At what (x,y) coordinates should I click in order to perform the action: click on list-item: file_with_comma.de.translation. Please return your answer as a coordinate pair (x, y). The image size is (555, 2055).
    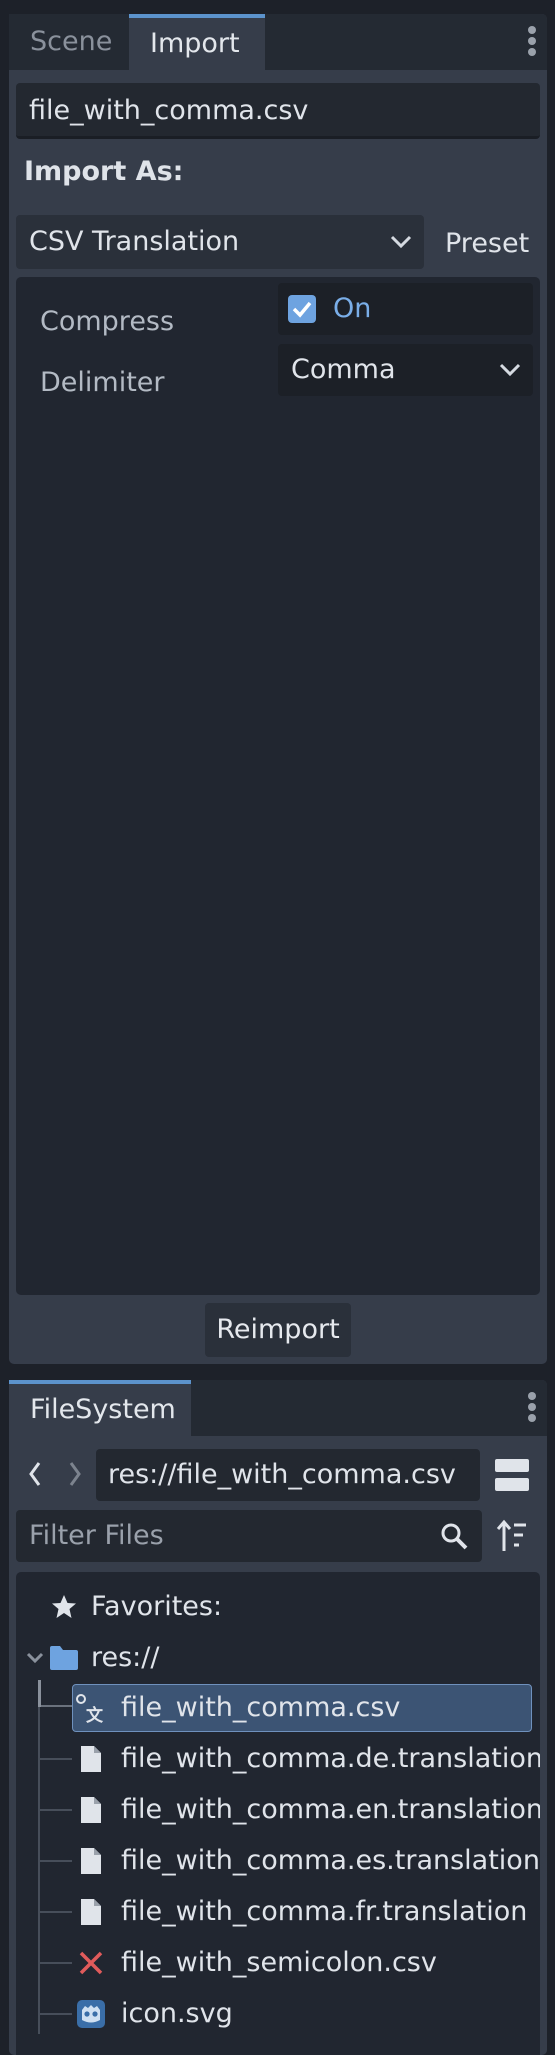
    Looking at the image, I should click on (278, 1759).